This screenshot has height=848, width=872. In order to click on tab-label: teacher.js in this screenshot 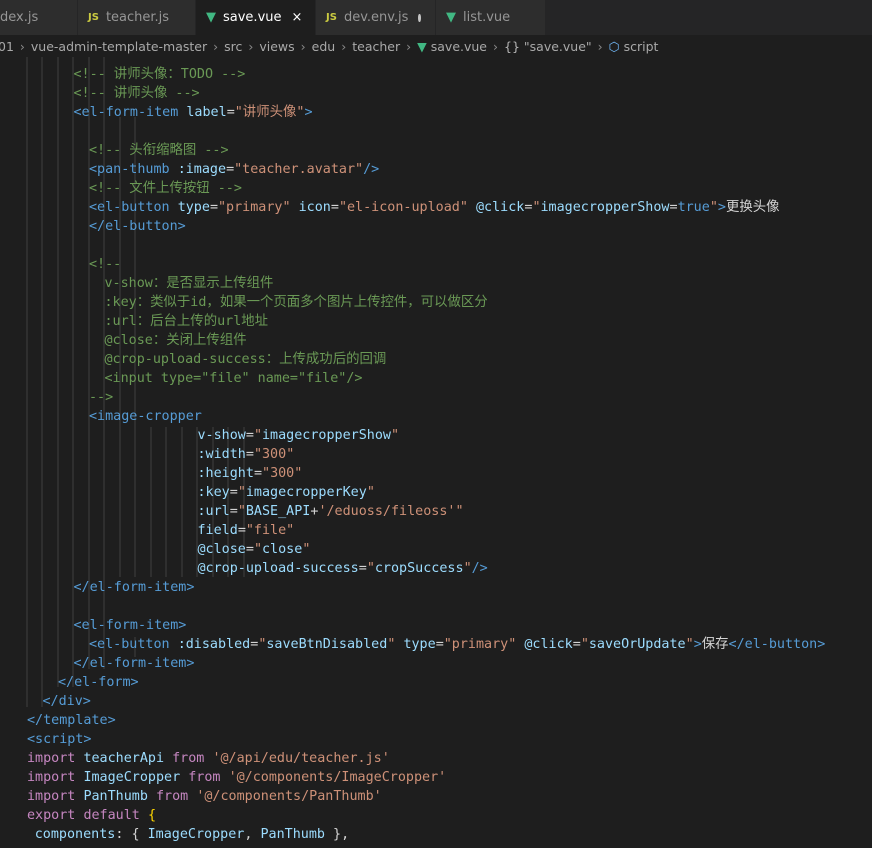, I will do `click(137, 17)`.